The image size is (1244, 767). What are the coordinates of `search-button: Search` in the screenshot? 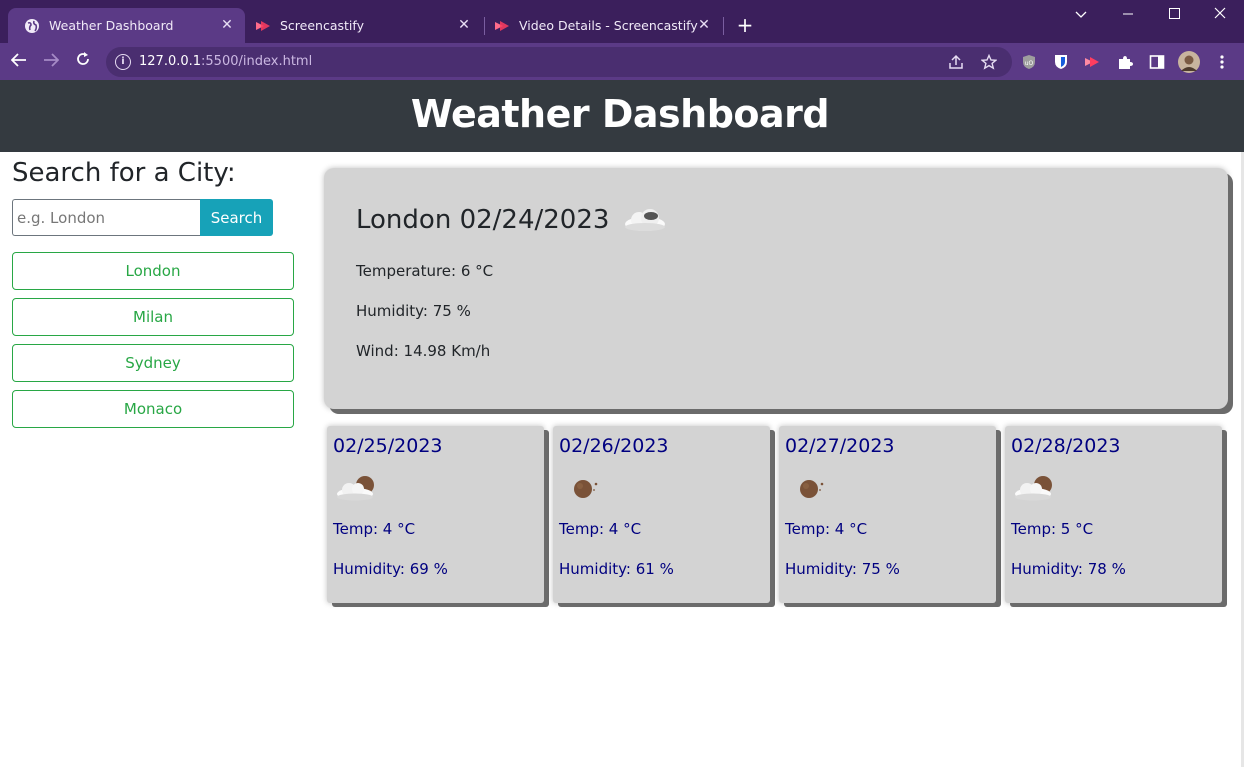 It's located at (236, 217).